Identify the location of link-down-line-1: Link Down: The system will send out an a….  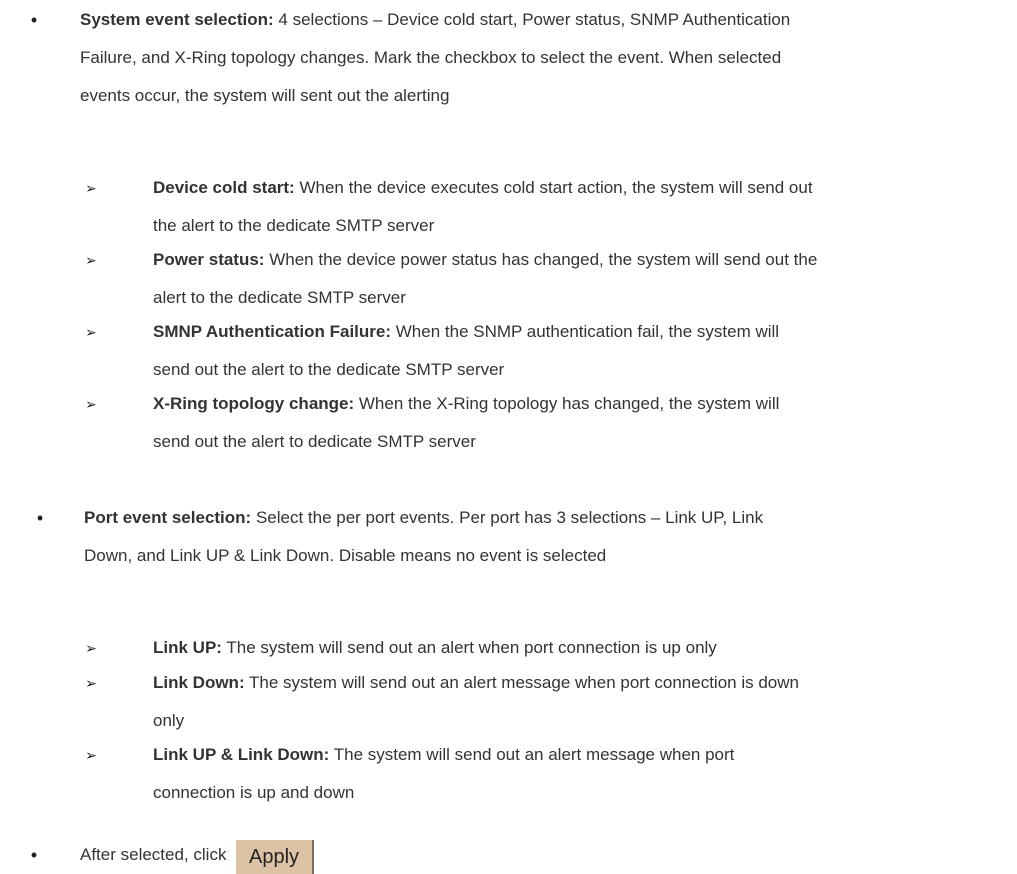
(476, 683).